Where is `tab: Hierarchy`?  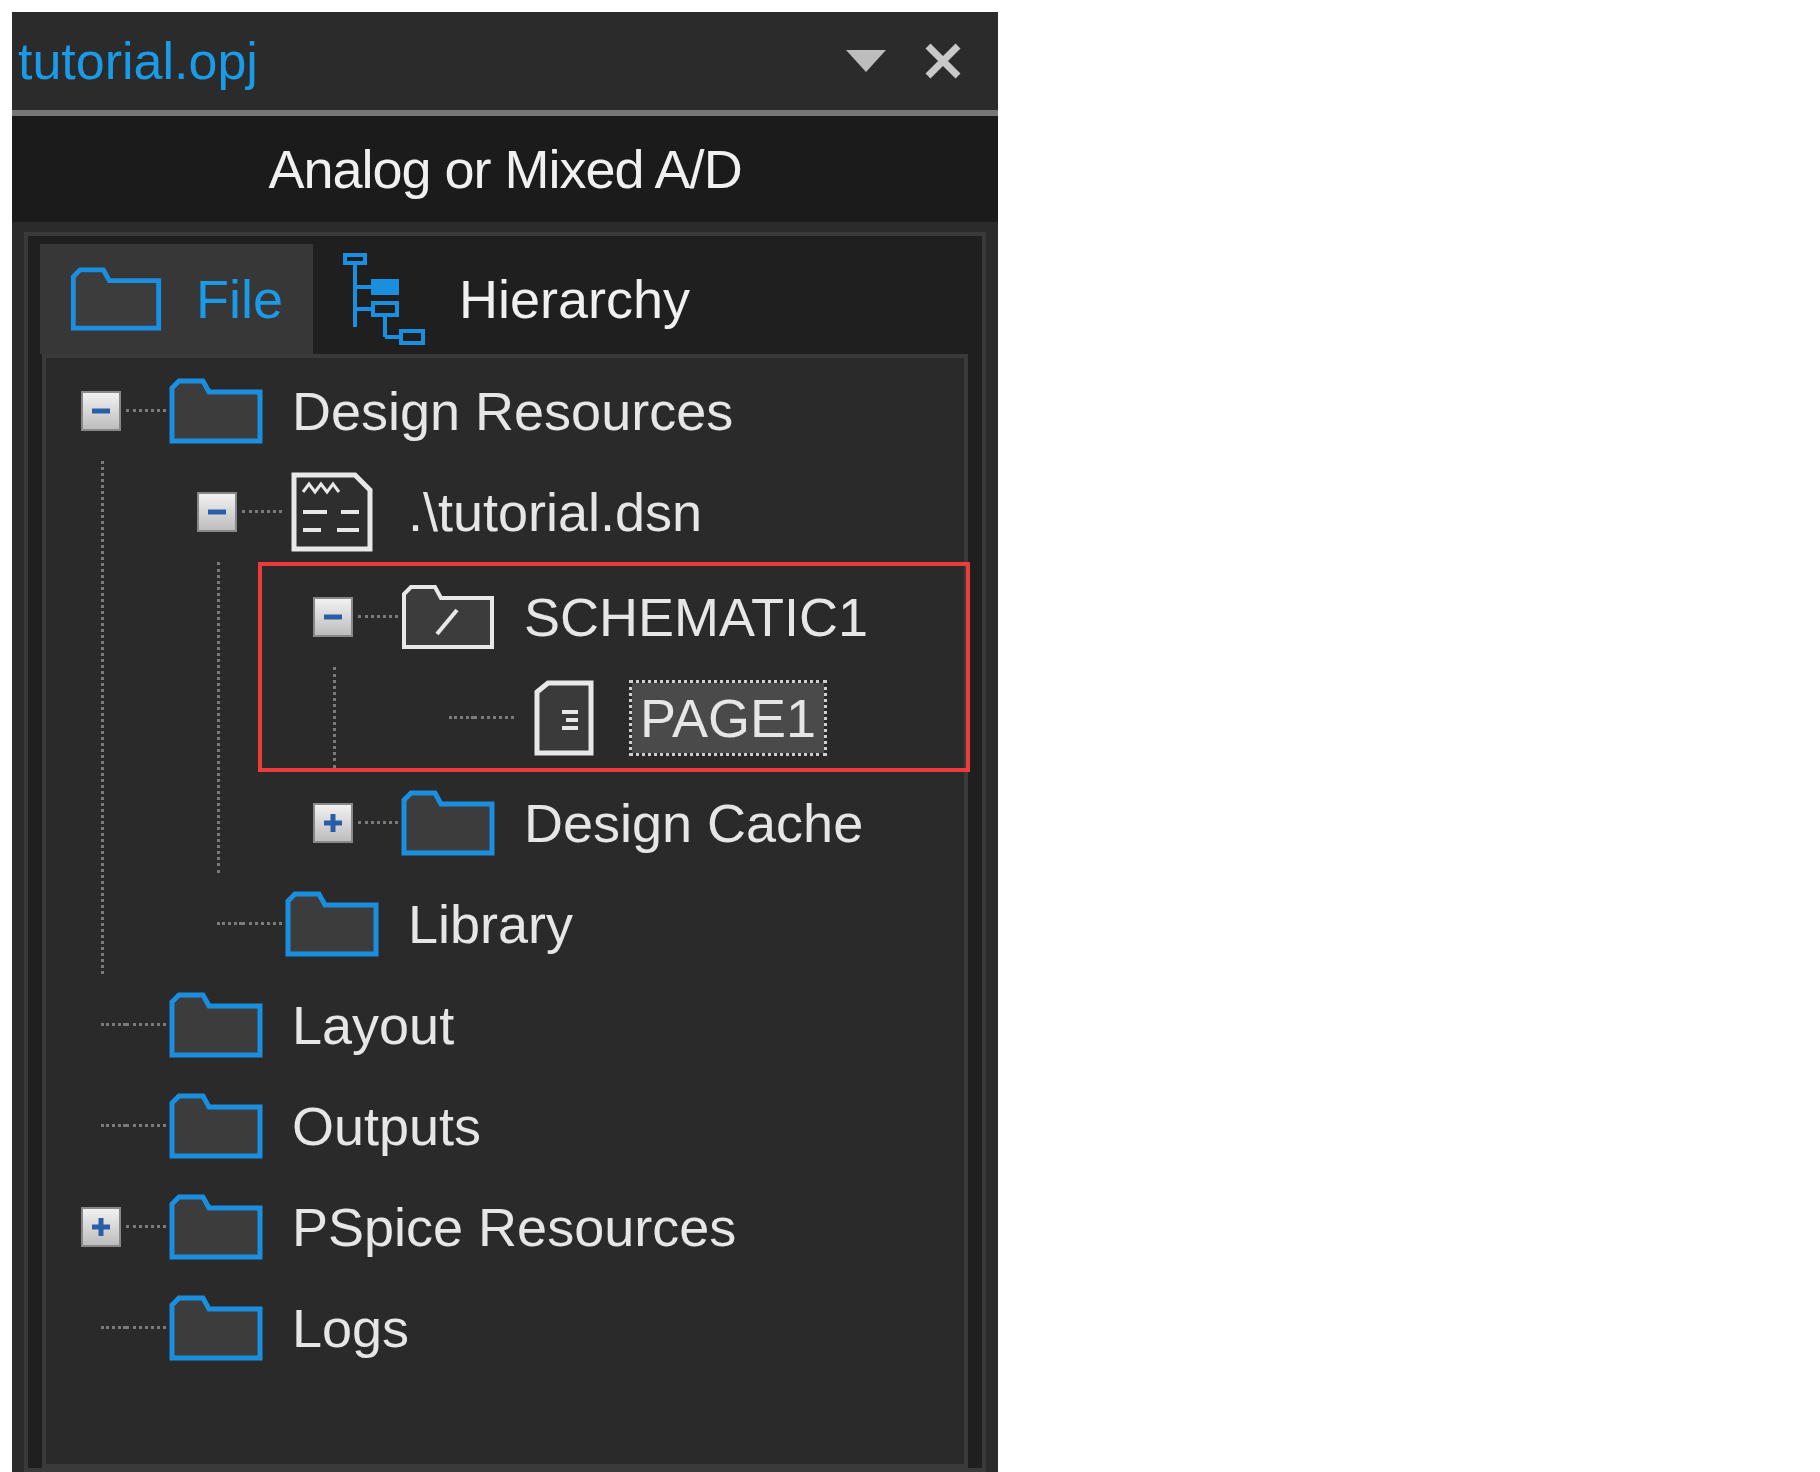
tab: Hierarchy is located at coordinates (517, 299).